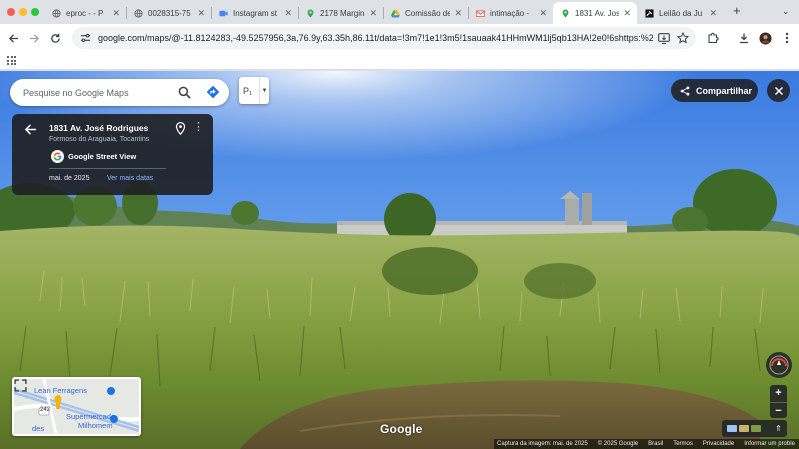 This screenshot has width=799, height=449. What do you see at coordinates (180, 128) in the screenshot?
I see `location-pin-icon` at bounding box center [180, 128].